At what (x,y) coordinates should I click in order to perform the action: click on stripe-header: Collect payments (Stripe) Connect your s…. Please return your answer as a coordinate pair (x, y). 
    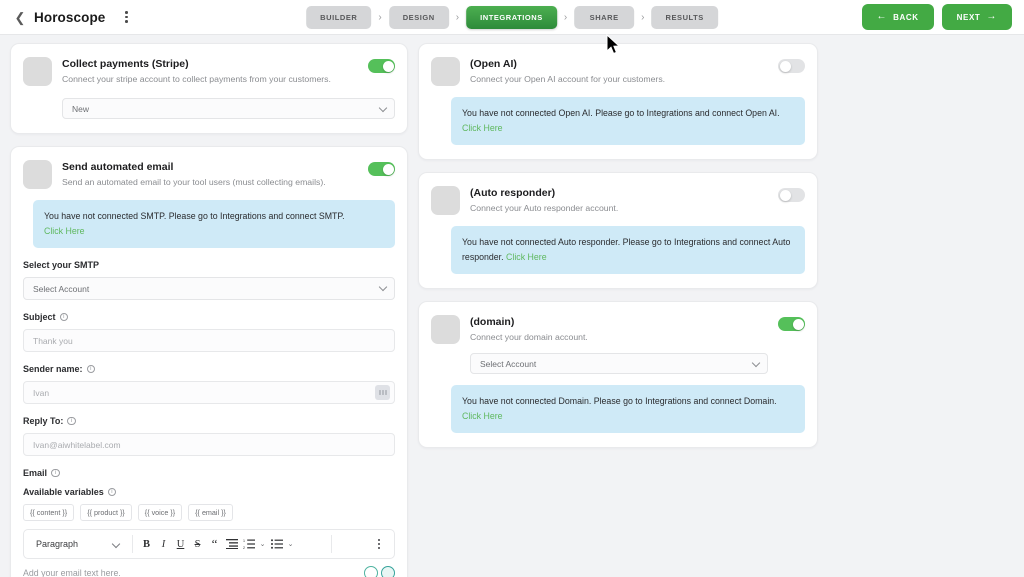
    Looking at the image, I should click on (209, 71).